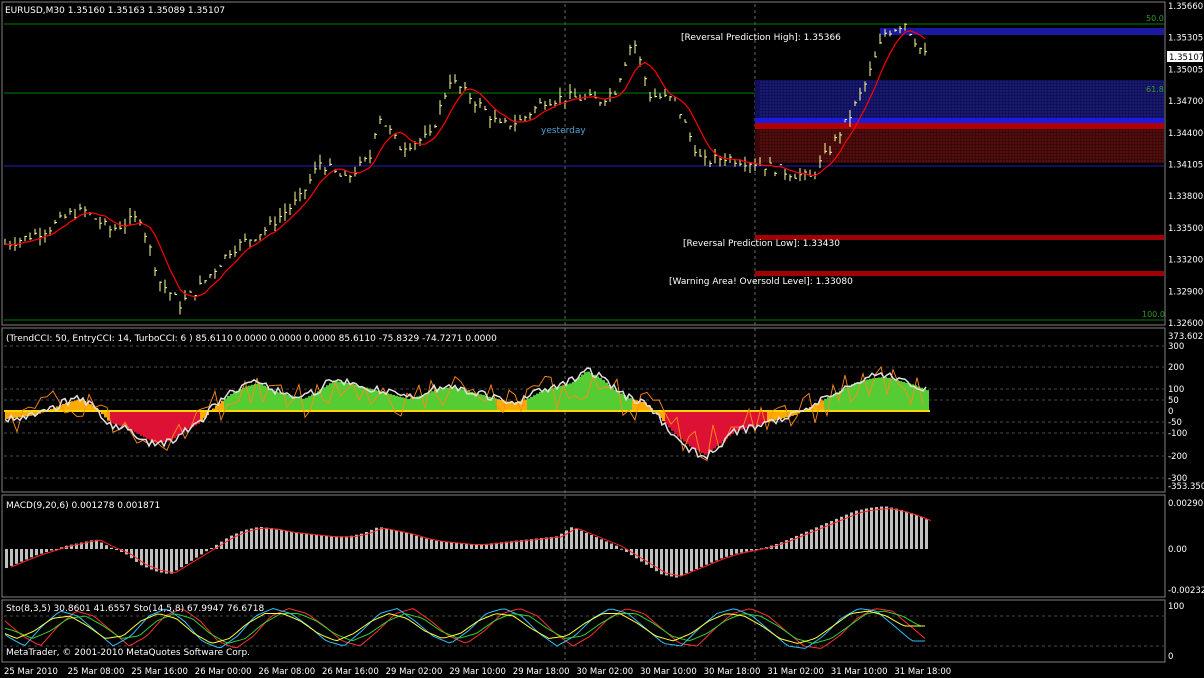 The image size is (1204, 678). Describe the element at coordinates (604, 672) in the screenshot. I see `x-tick: 30 Mar 02:00` at that location.